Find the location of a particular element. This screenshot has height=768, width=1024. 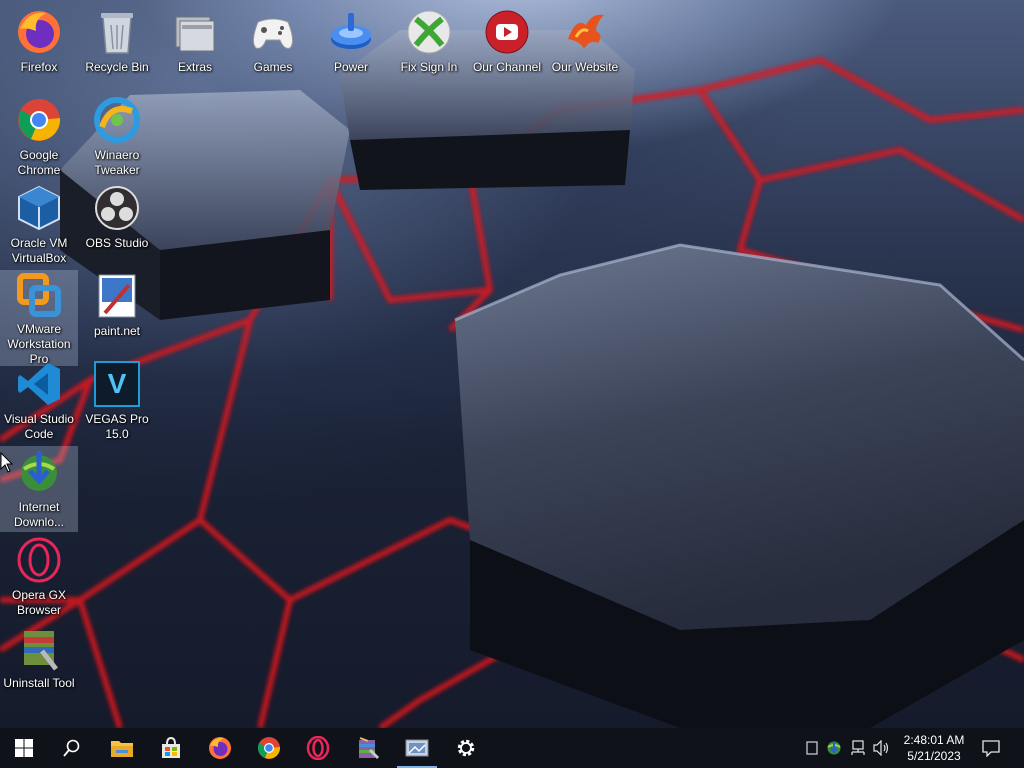

vegas-letter: V is located at coordinates (117, 384).